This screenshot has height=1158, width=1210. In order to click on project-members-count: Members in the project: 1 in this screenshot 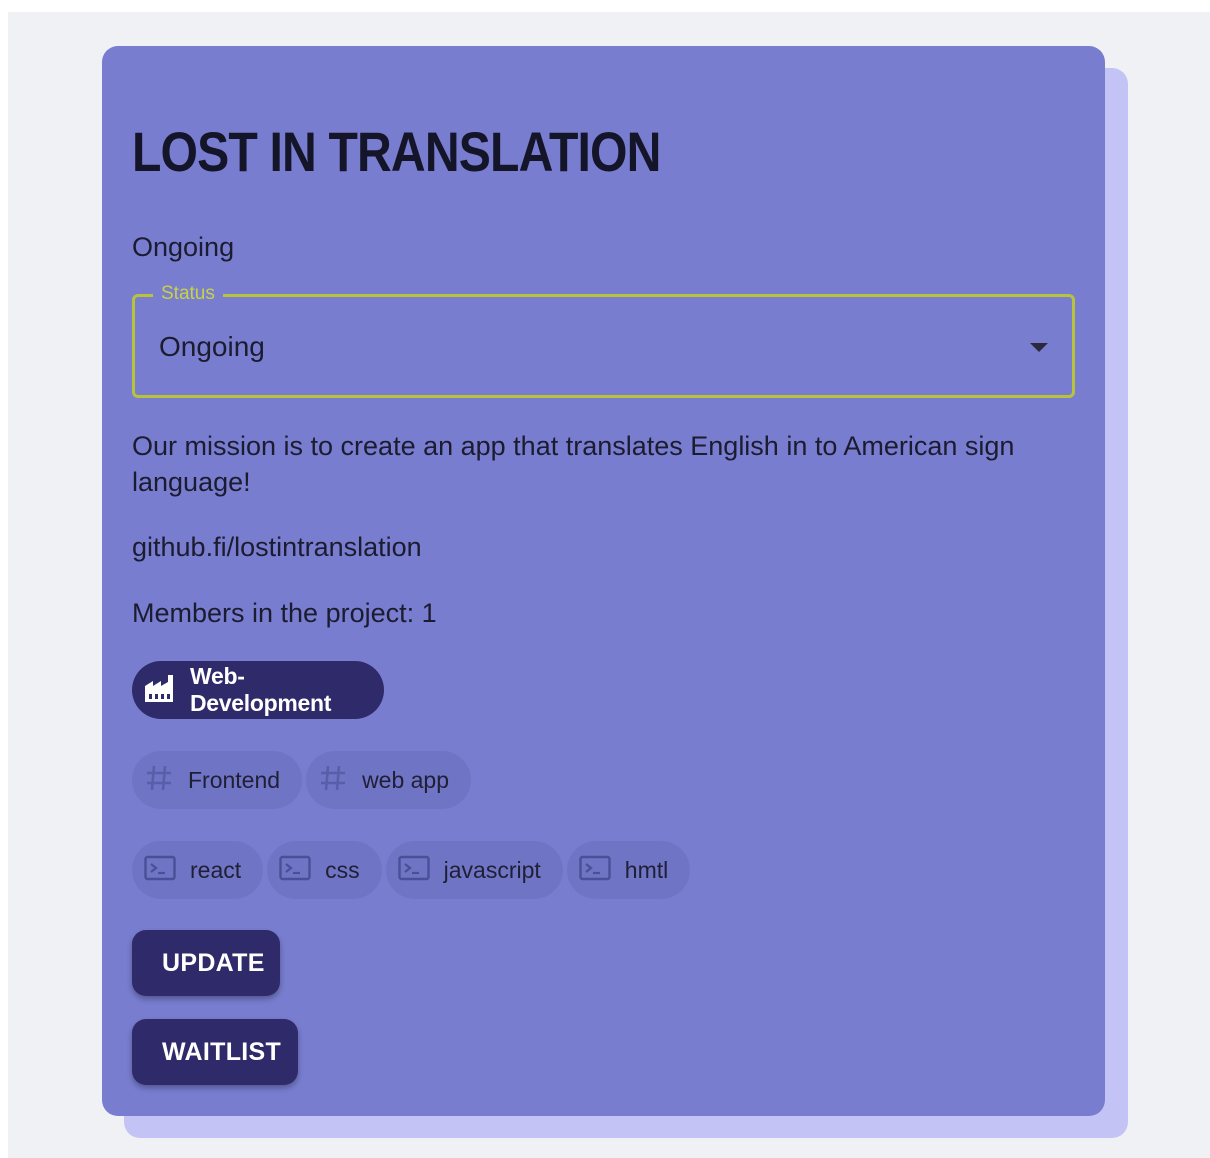, I will do `click(284, 613)`.